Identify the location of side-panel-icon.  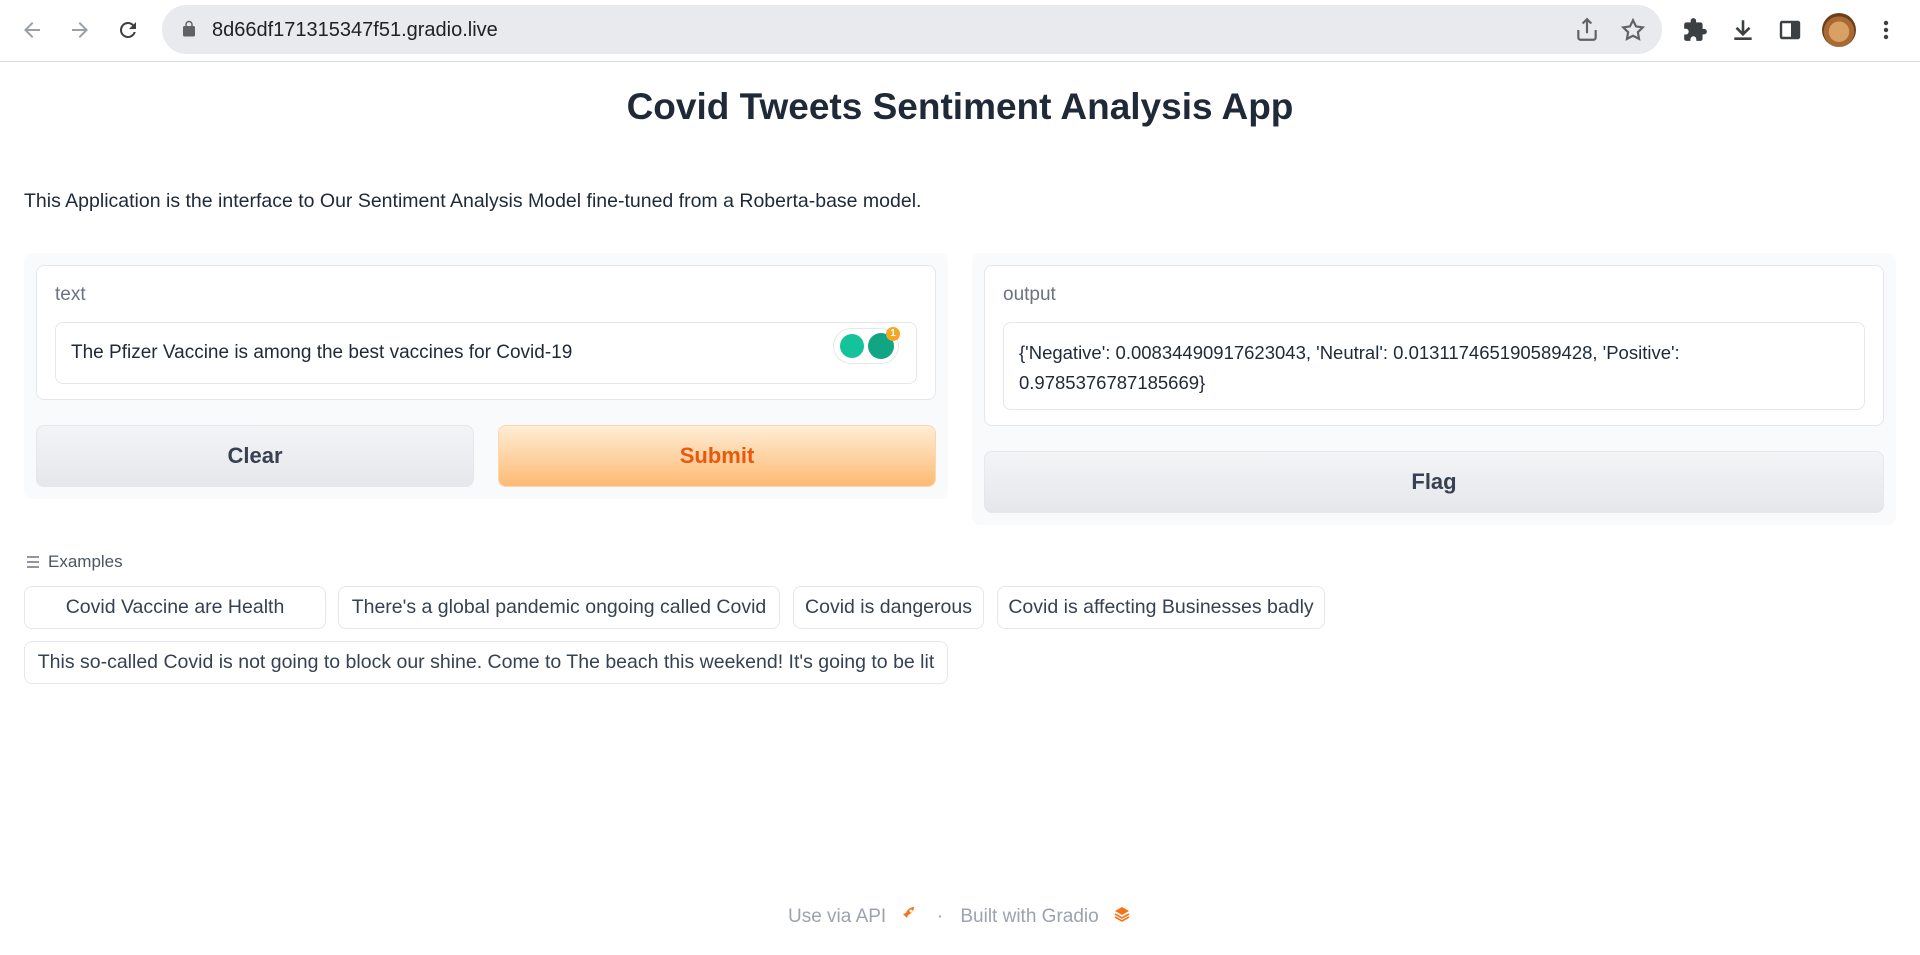
(1790, 30).